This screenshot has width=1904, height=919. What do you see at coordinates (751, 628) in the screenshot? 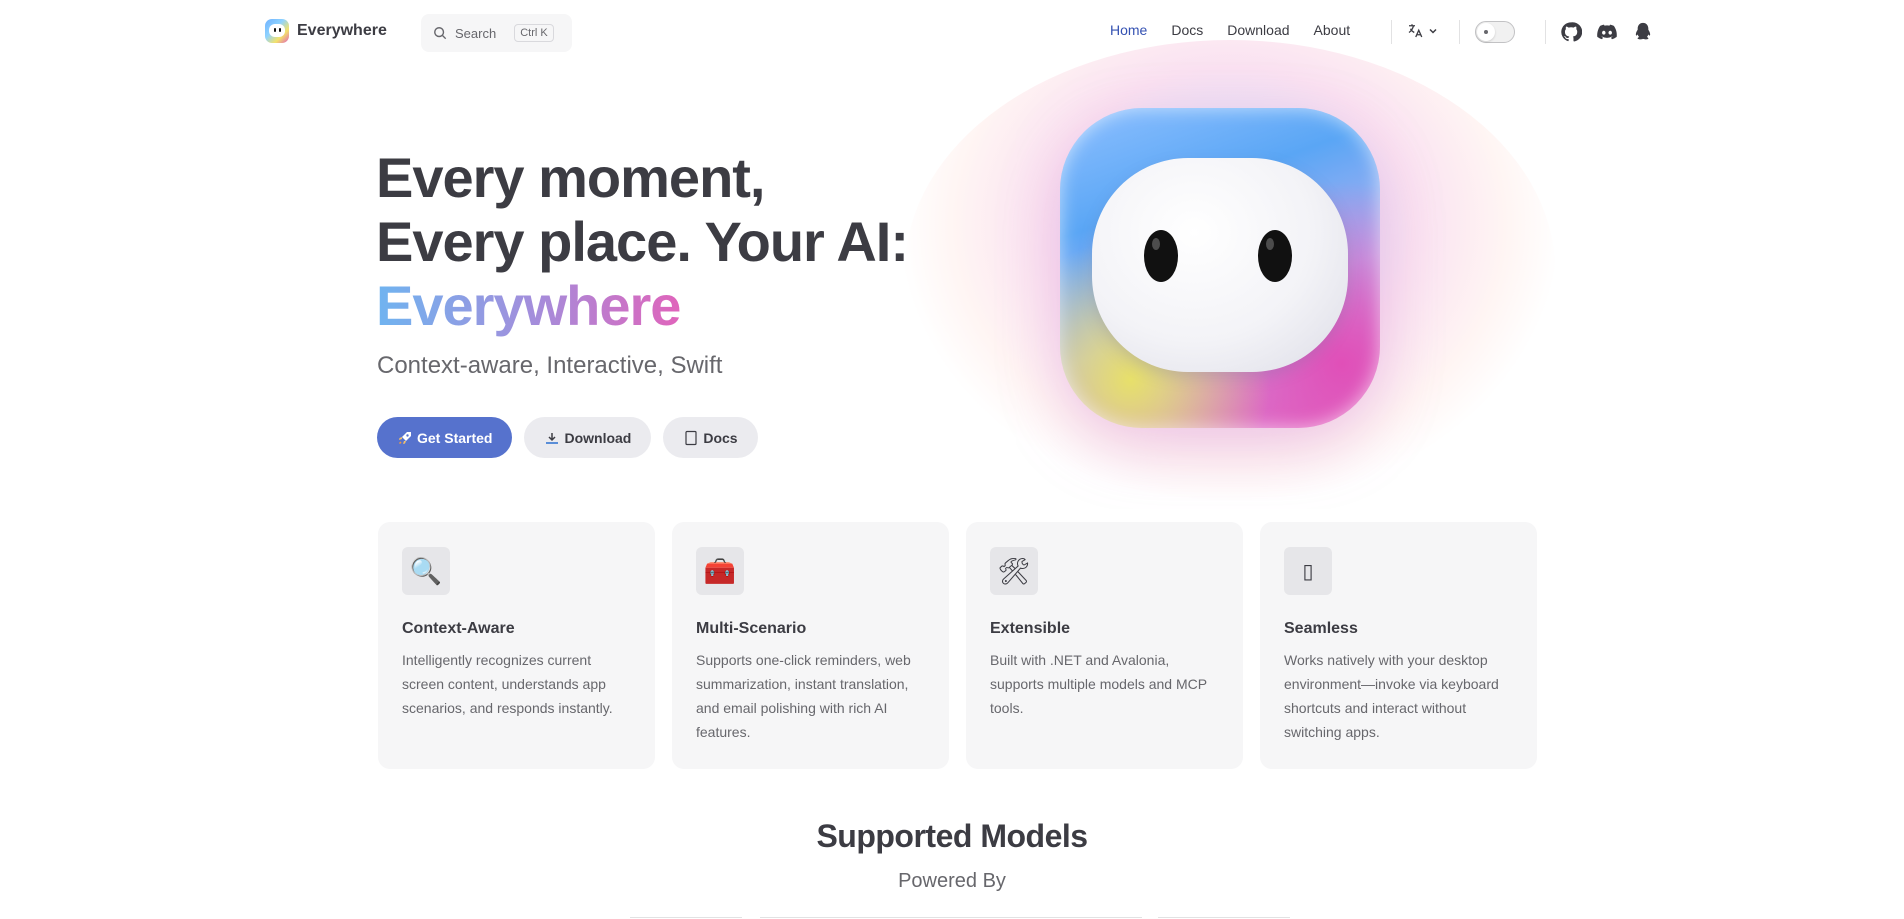
I see `feature-title: Multi-Scenario` at bounding box center [751, 628].